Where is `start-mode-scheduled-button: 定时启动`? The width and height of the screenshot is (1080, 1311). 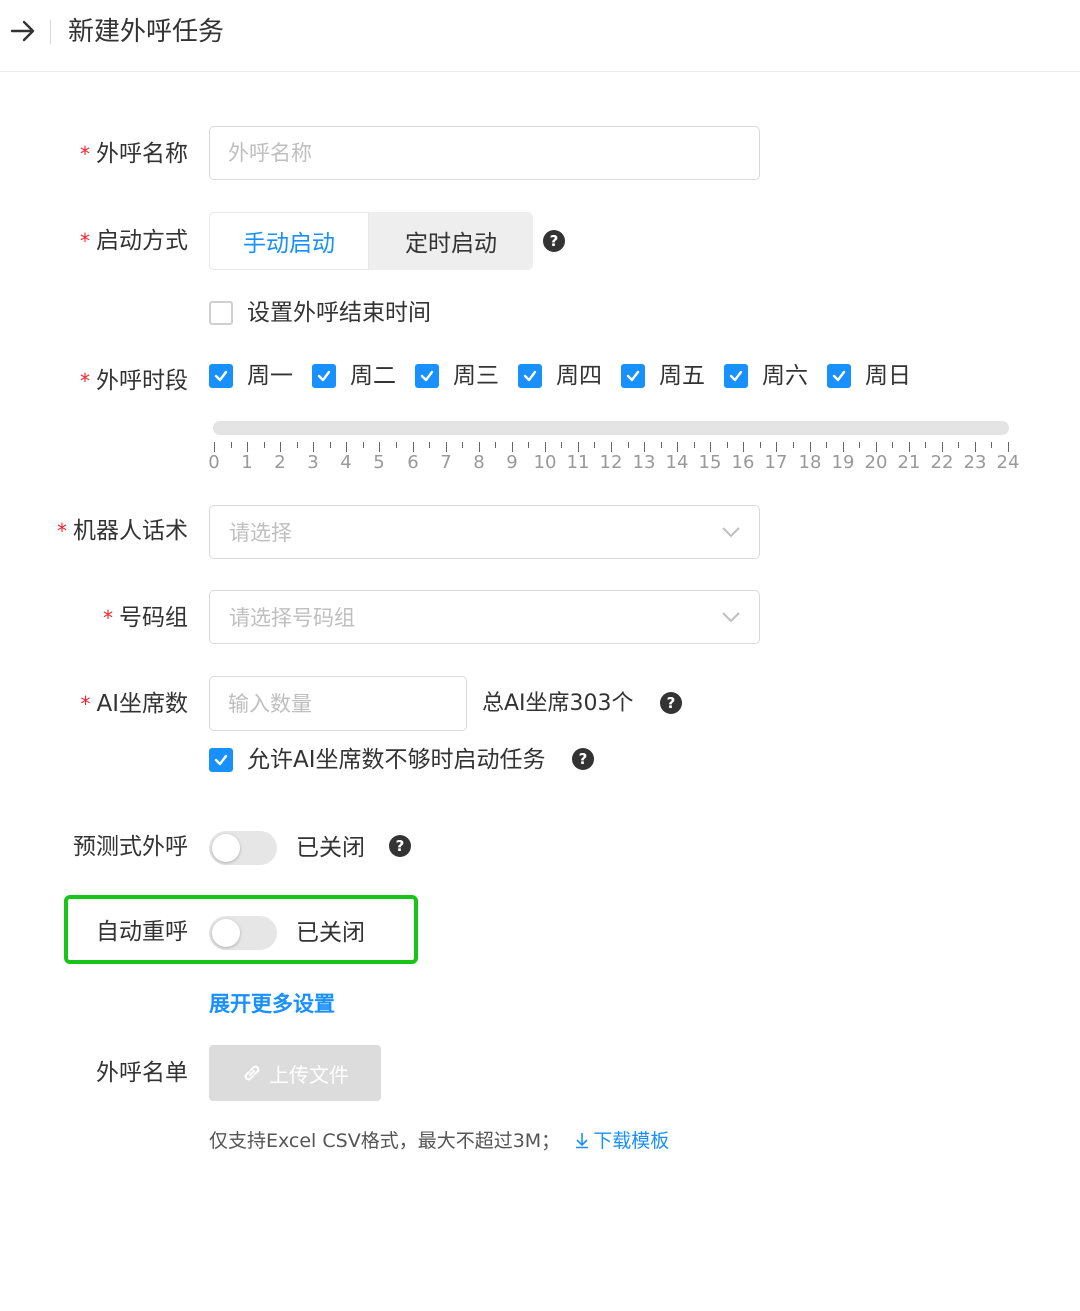
start-mode-scheduled-button: 定时启动 is located at coordinates (451, 241).